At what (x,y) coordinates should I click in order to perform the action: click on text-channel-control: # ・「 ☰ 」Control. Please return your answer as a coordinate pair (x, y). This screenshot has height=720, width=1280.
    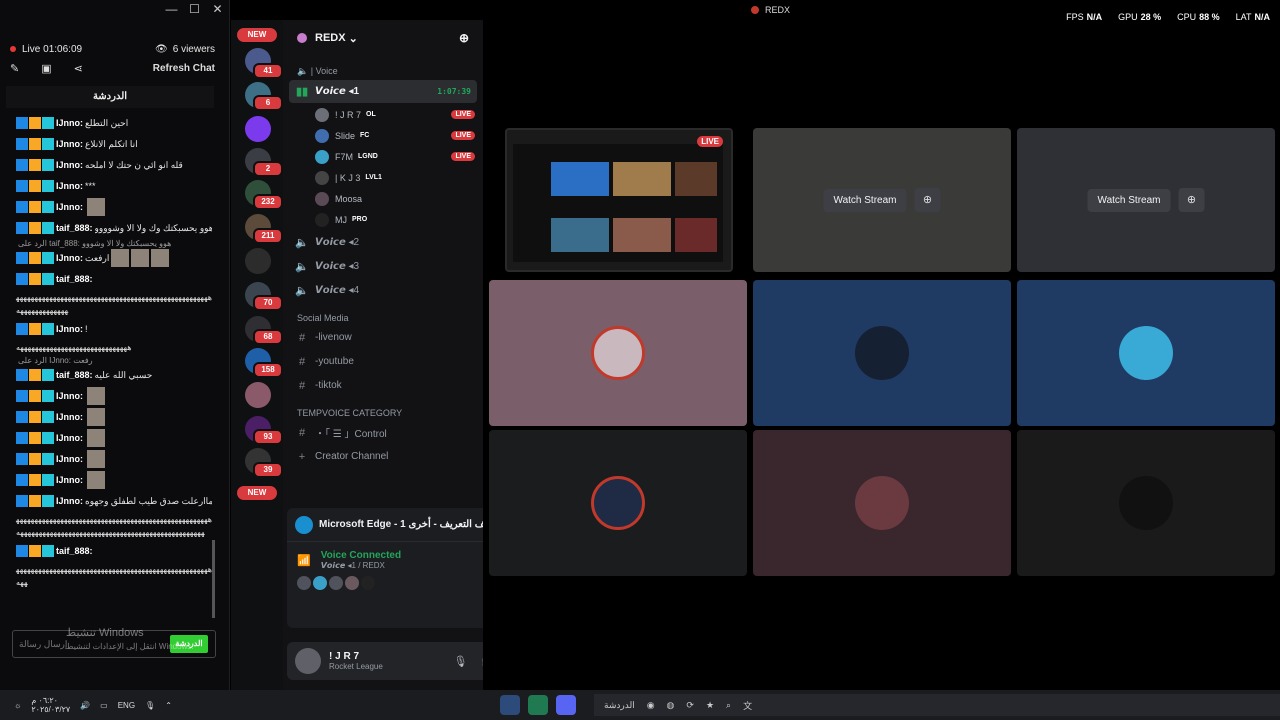
    Looking at the image, I should click on (383, 432).